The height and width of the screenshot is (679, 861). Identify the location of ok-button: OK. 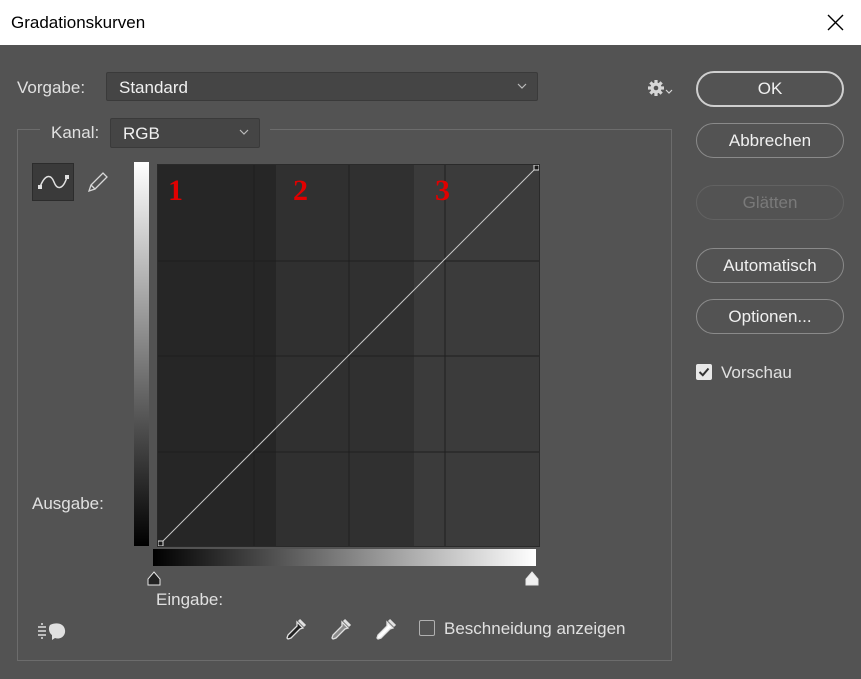
(770, 89).